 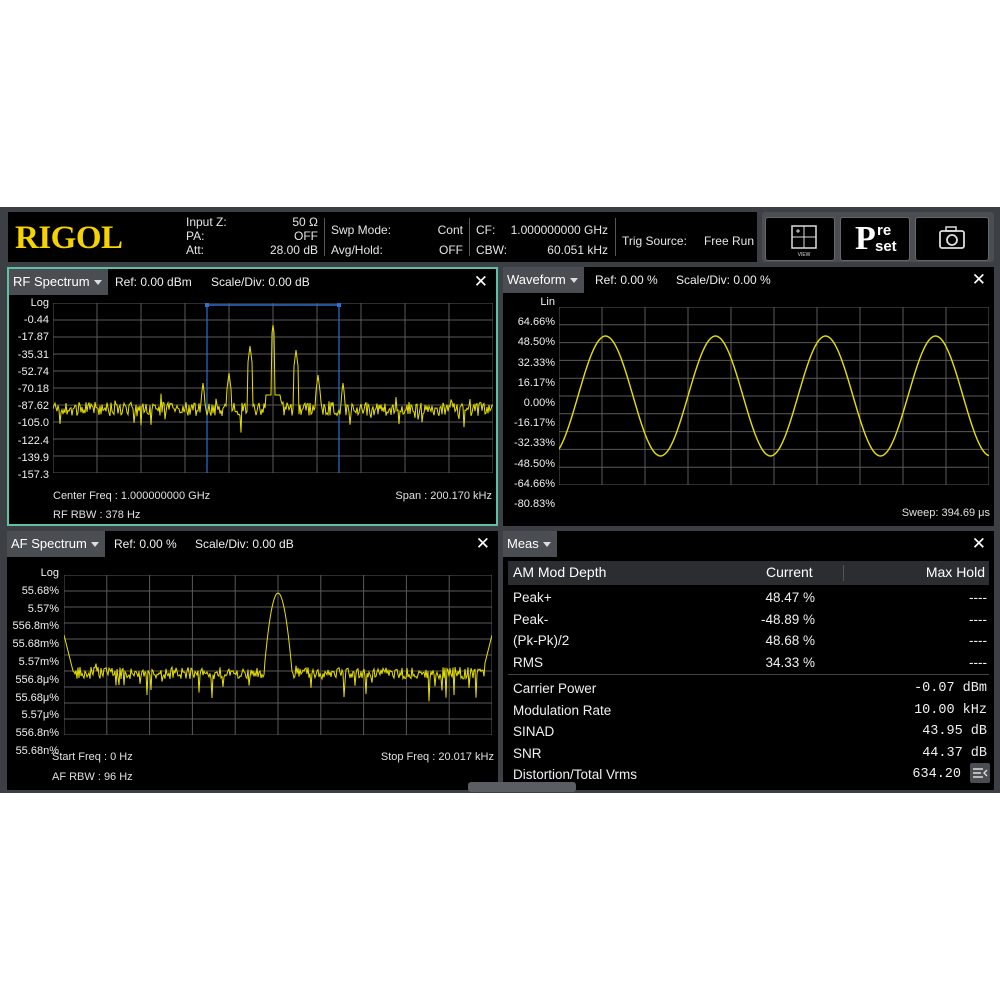 I want to click on y-axis-label: 64.66%, so click(x=536, y=322).